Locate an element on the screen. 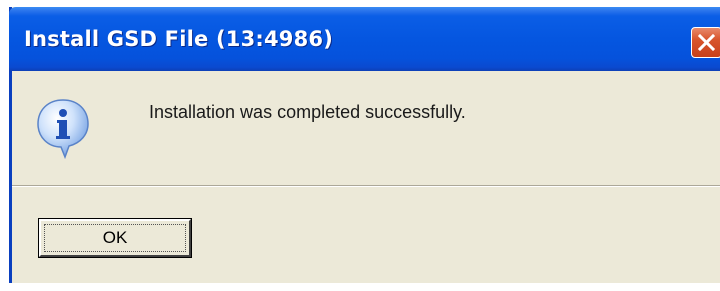  dialog-title: Install GSD File (13:4986) is located at coordinates (179, 39).